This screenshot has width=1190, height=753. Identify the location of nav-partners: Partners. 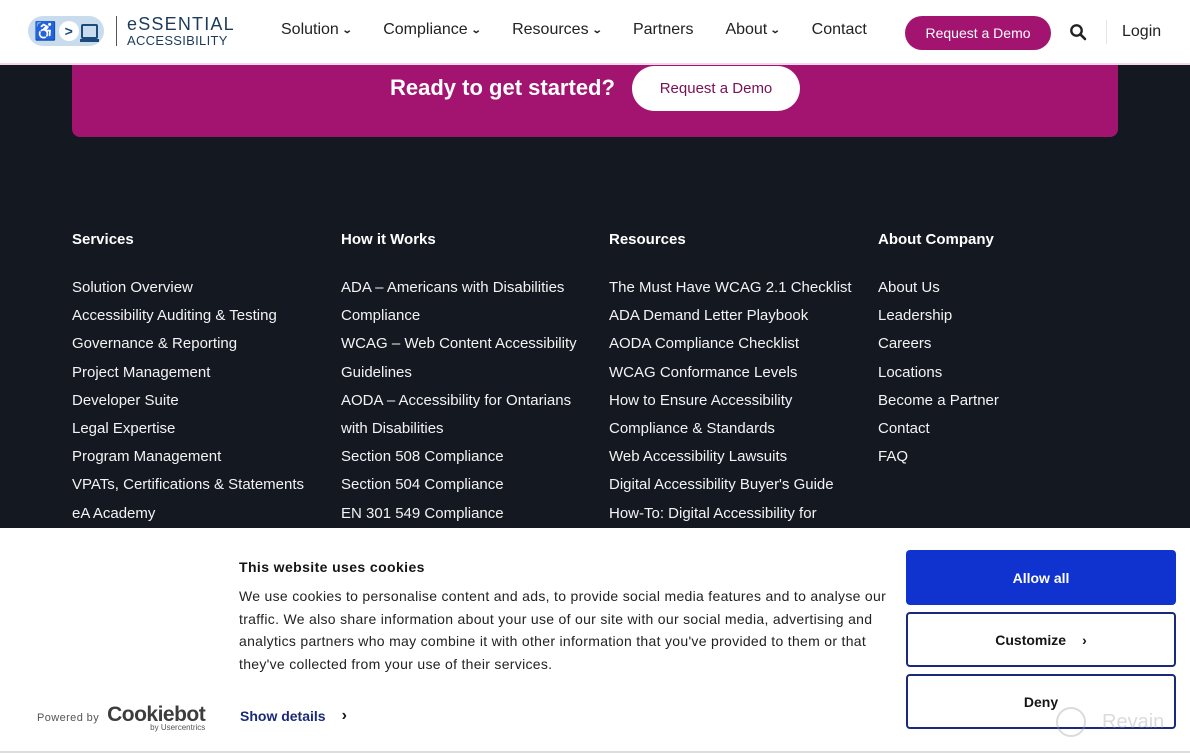
(663, 30).